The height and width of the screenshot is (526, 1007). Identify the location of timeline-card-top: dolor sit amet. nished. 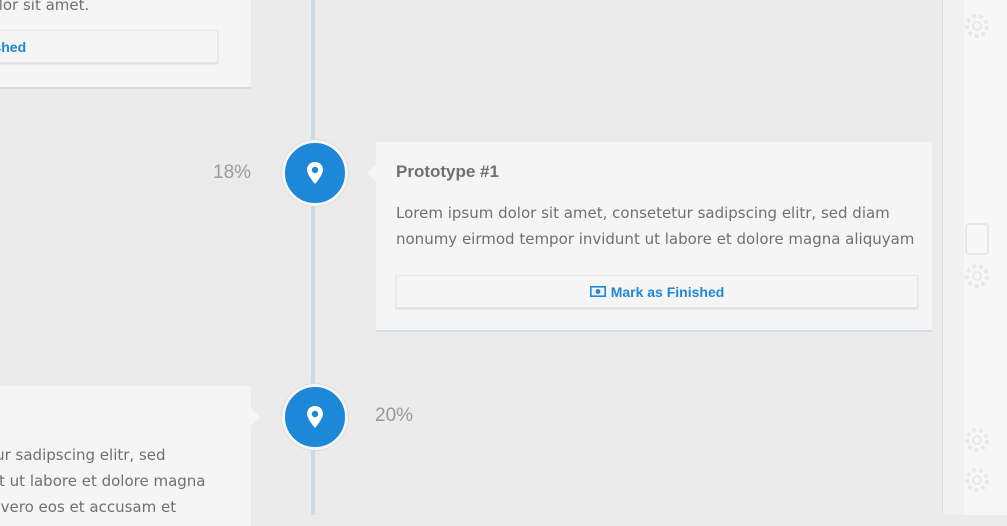
(125, 43).